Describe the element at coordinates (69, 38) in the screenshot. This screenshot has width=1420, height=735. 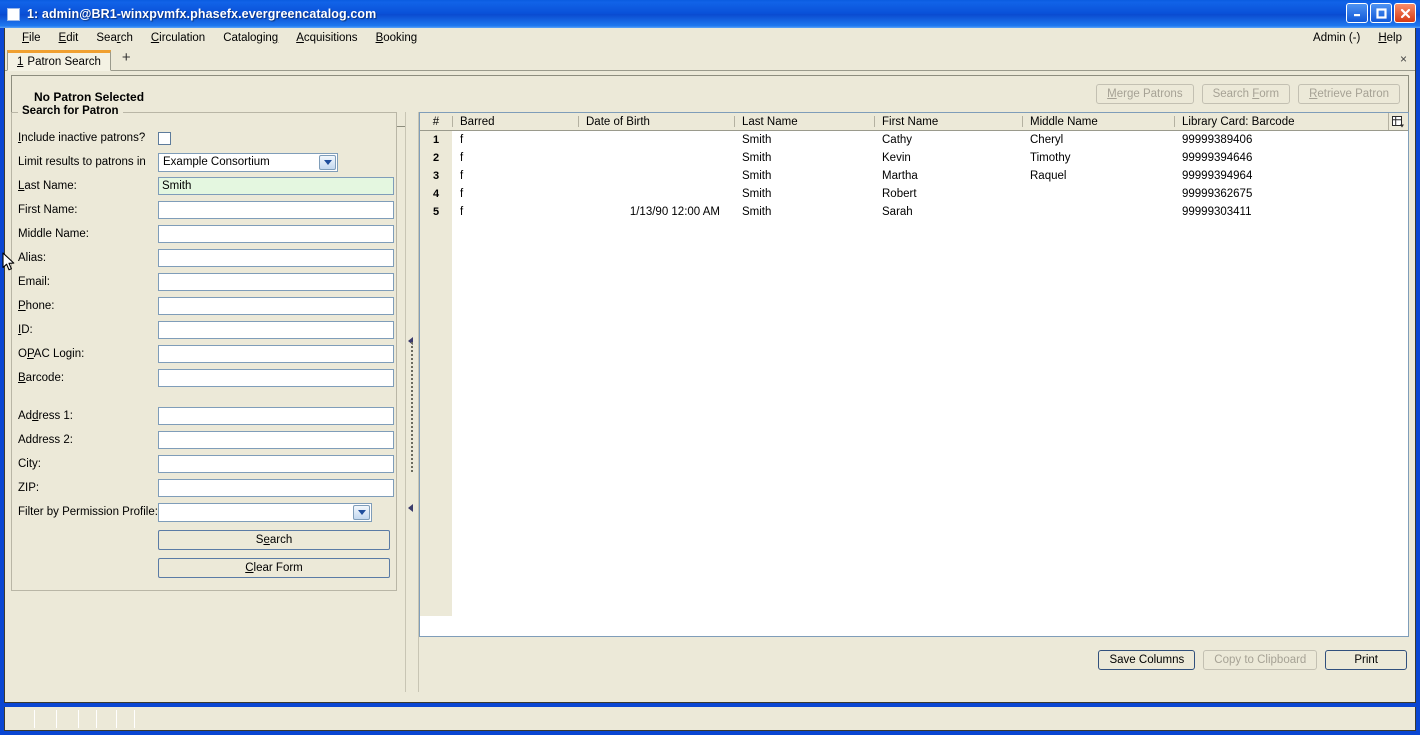
I see `menu-edit: Edit` at that location.